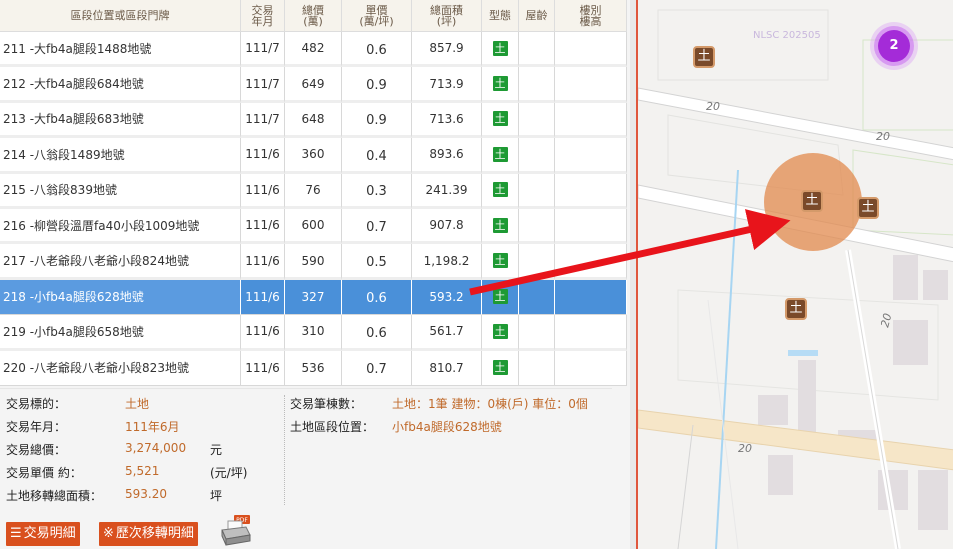 The width and height of the screenshot is (953, 549). I want to click on table-row: 215 -八翁段839地號 111/6 76 0.3 241.39 土, so click(313, 191).